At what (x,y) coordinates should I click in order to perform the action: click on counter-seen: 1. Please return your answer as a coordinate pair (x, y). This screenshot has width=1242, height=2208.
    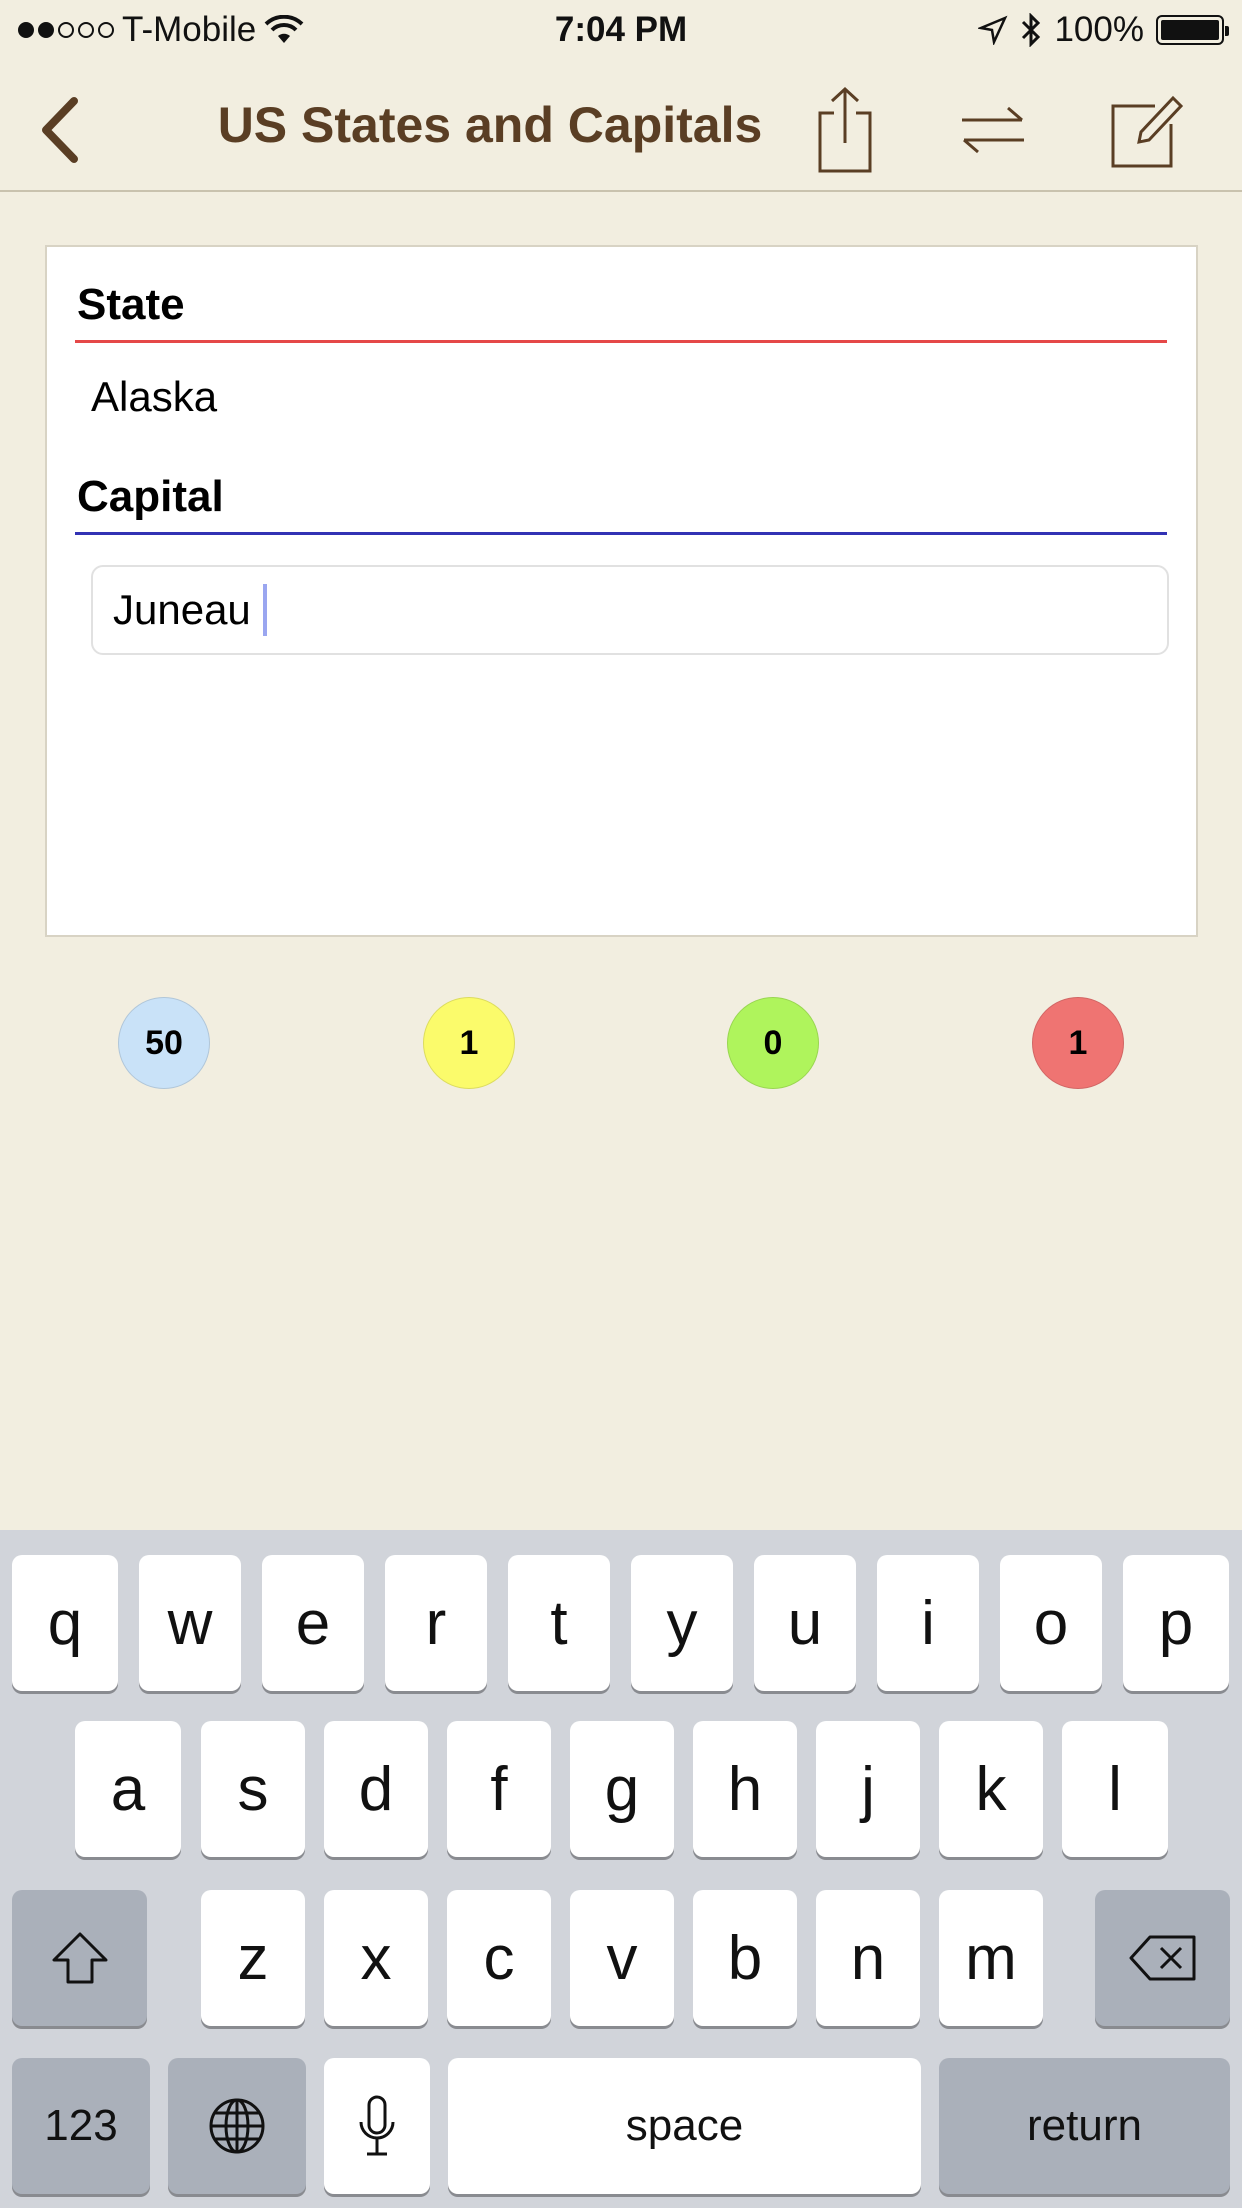
    Looking at the image, I should click on (469, 1043).